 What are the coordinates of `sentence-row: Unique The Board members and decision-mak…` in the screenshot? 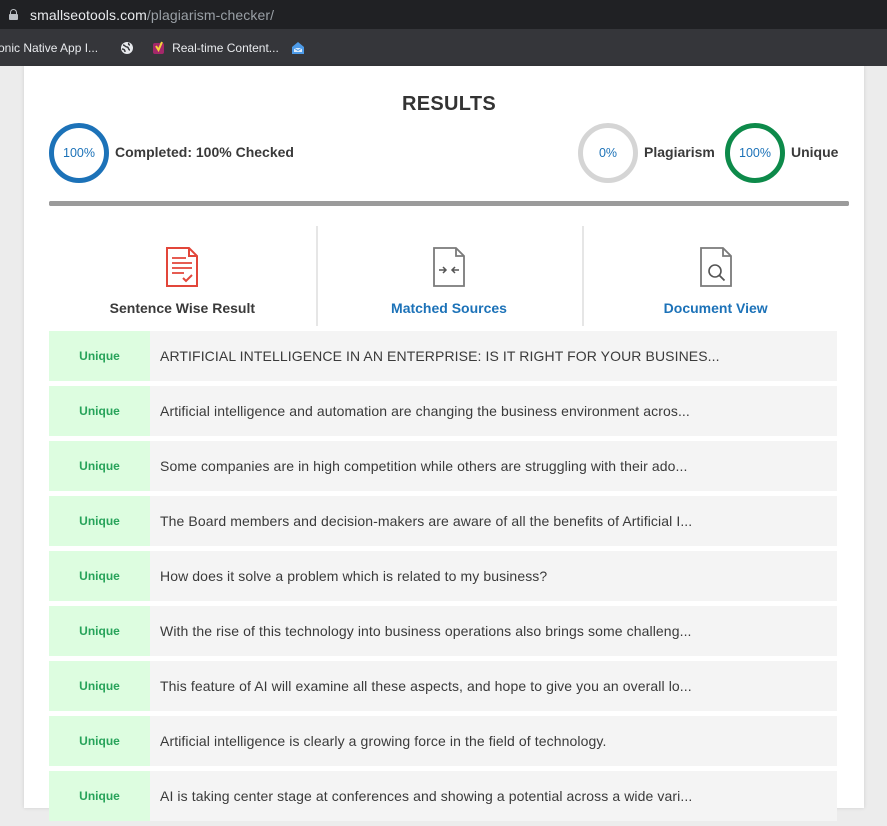 It's located at (443, 521).